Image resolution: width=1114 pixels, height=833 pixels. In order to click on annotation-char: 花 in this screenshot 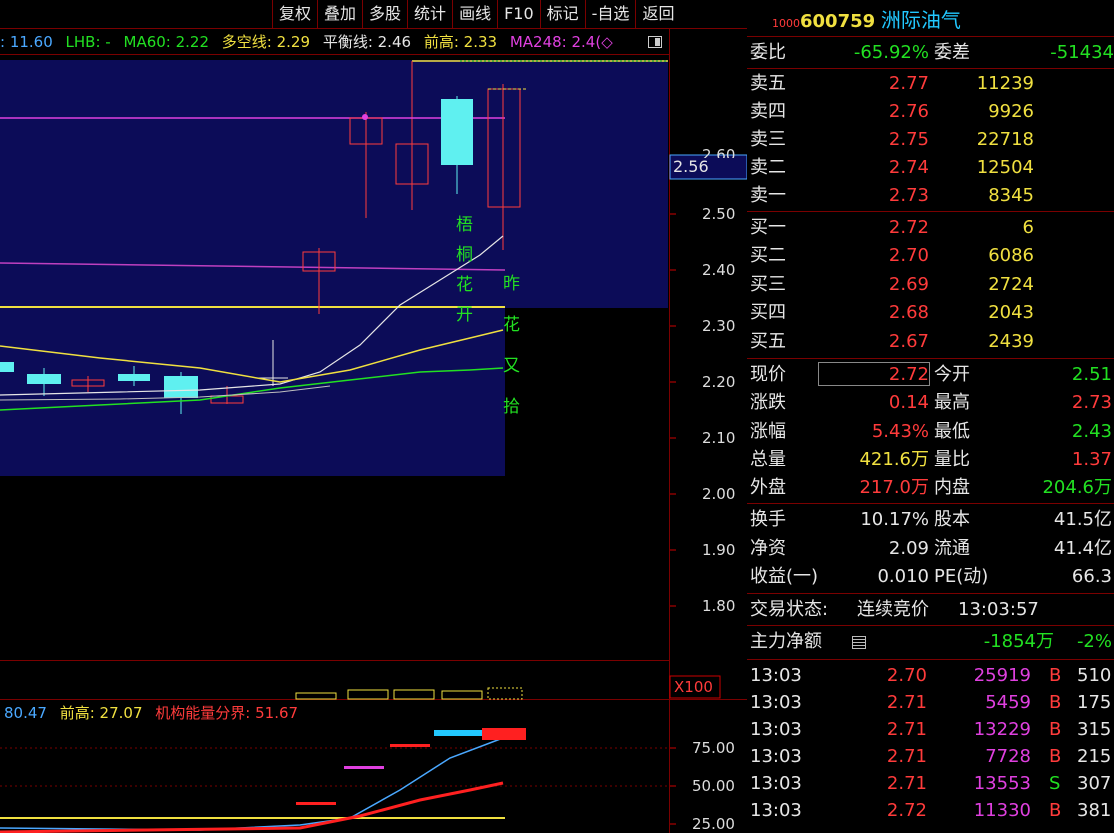, I will do `click(511, 325)`.